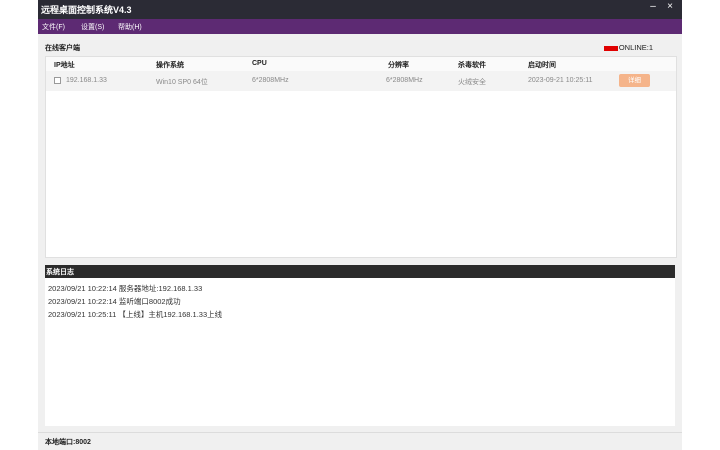 This screenshot has width=720, height=450. What do you see at coordinates (53, 27) in the screenshot?
I see `menu-file: 文件(F)` at bounding box center [53, 27].